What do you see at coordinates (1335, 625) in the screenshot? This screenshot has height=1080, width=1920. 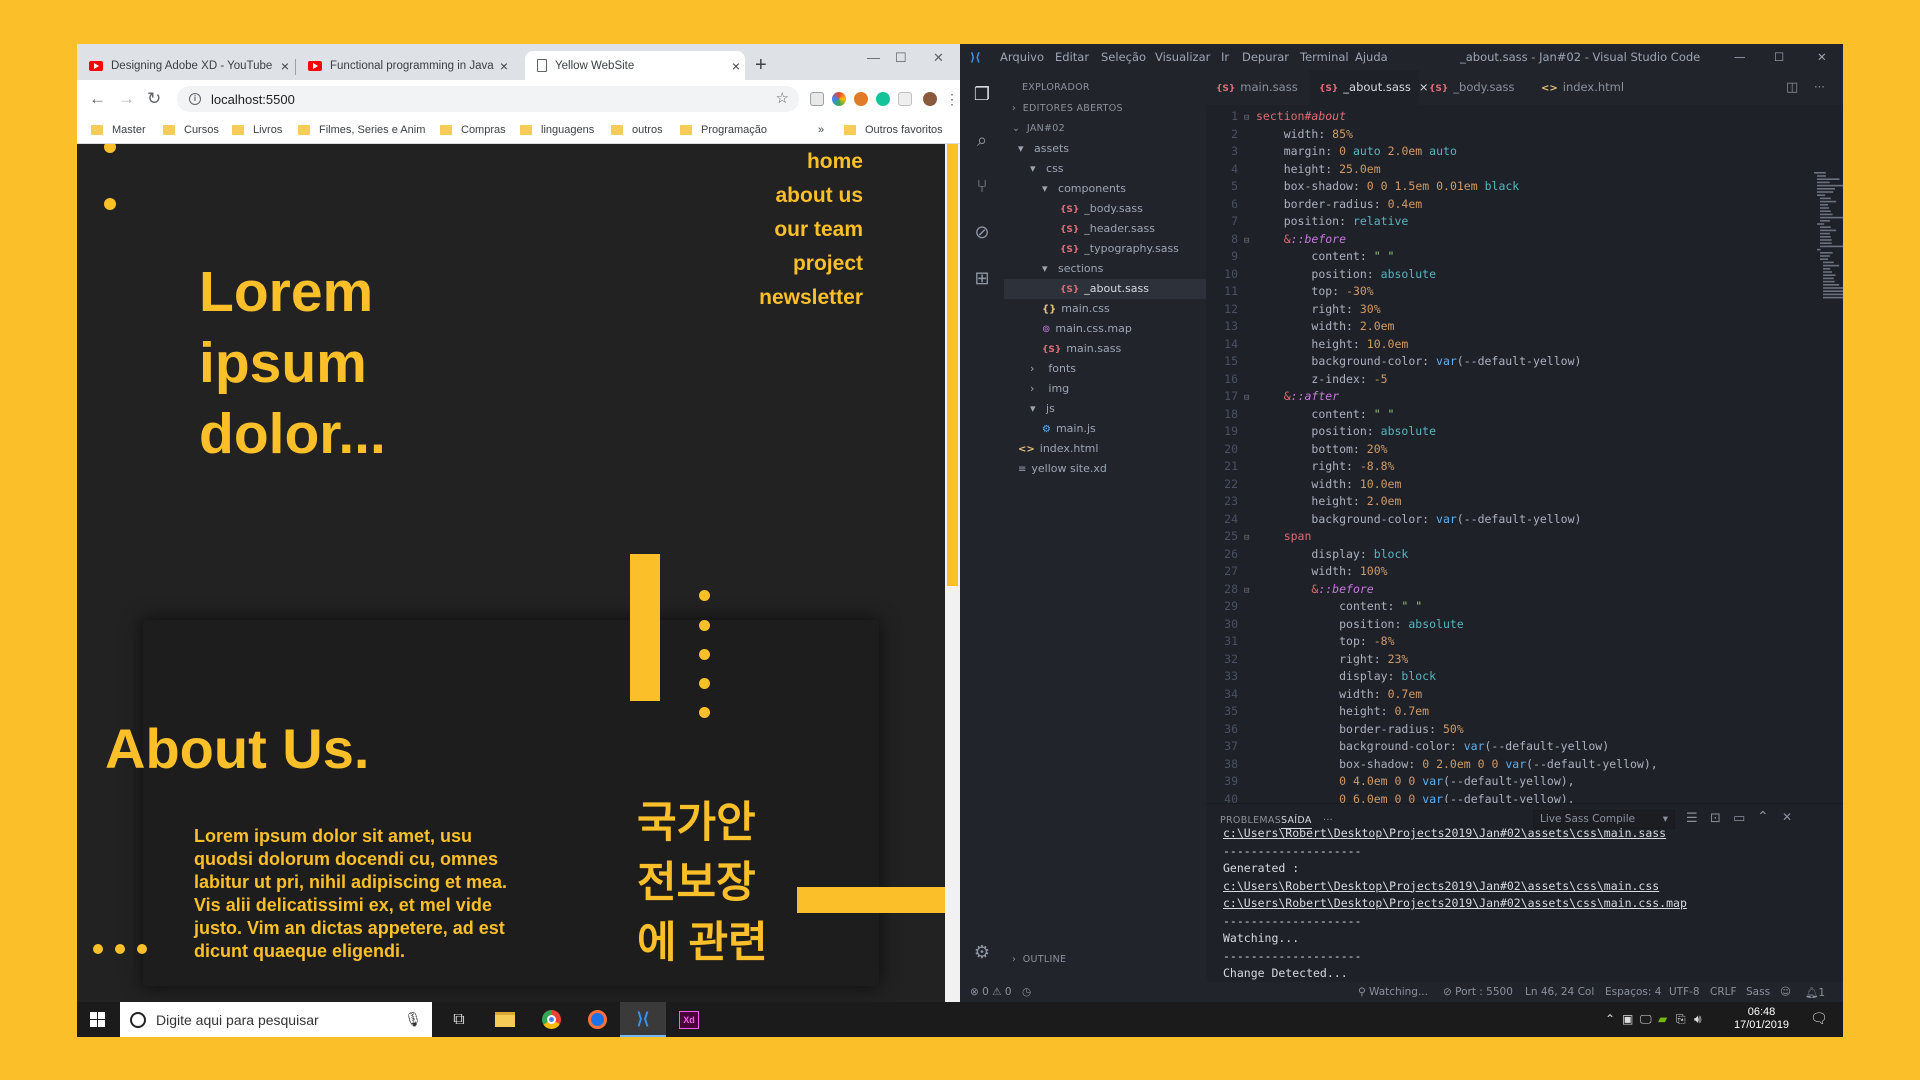 I see `code-line: 30 position: absolute` at bounding box center [1335, 625].